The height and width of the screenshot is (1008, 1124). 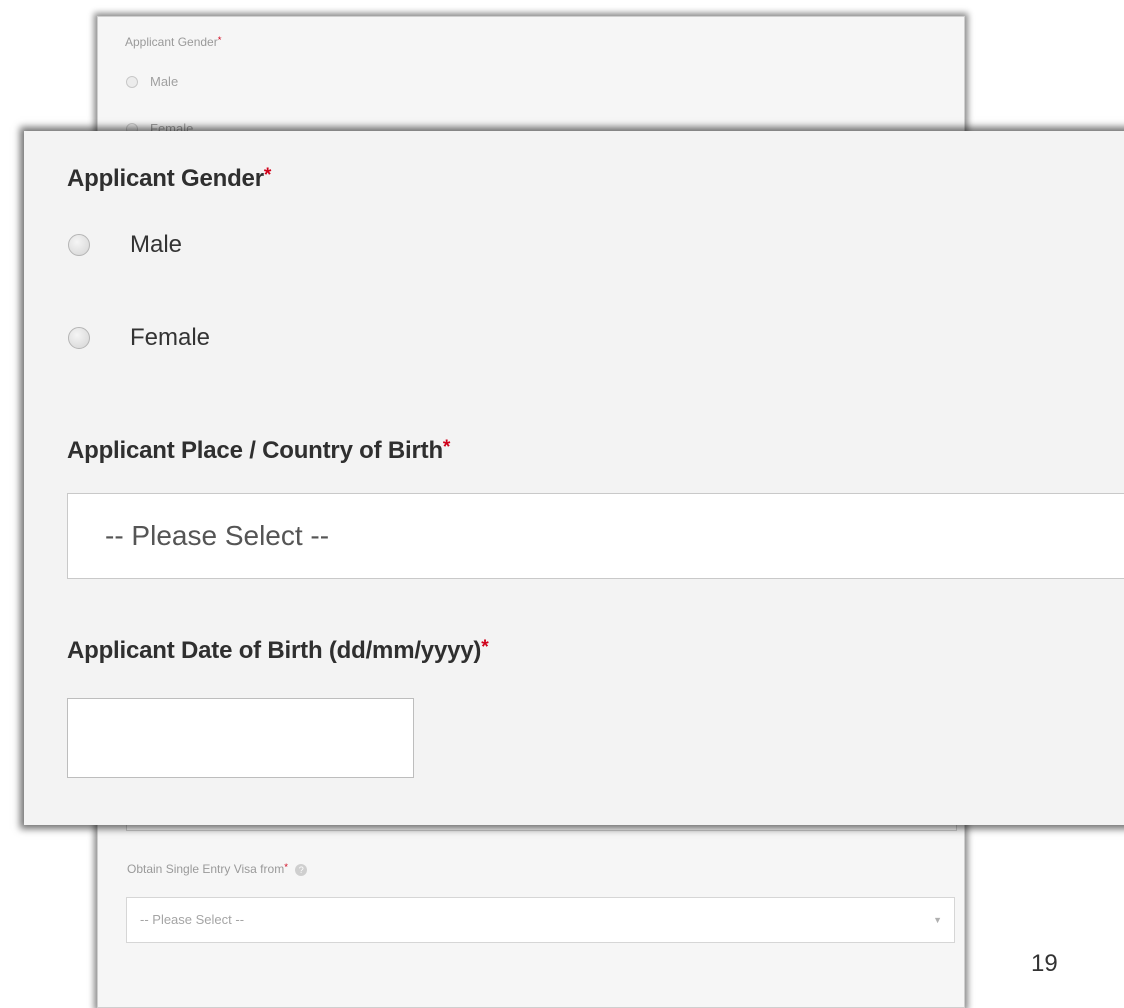 I want to click on bg-gender-label: Applicant Gender*, so click(x=173, y=42).